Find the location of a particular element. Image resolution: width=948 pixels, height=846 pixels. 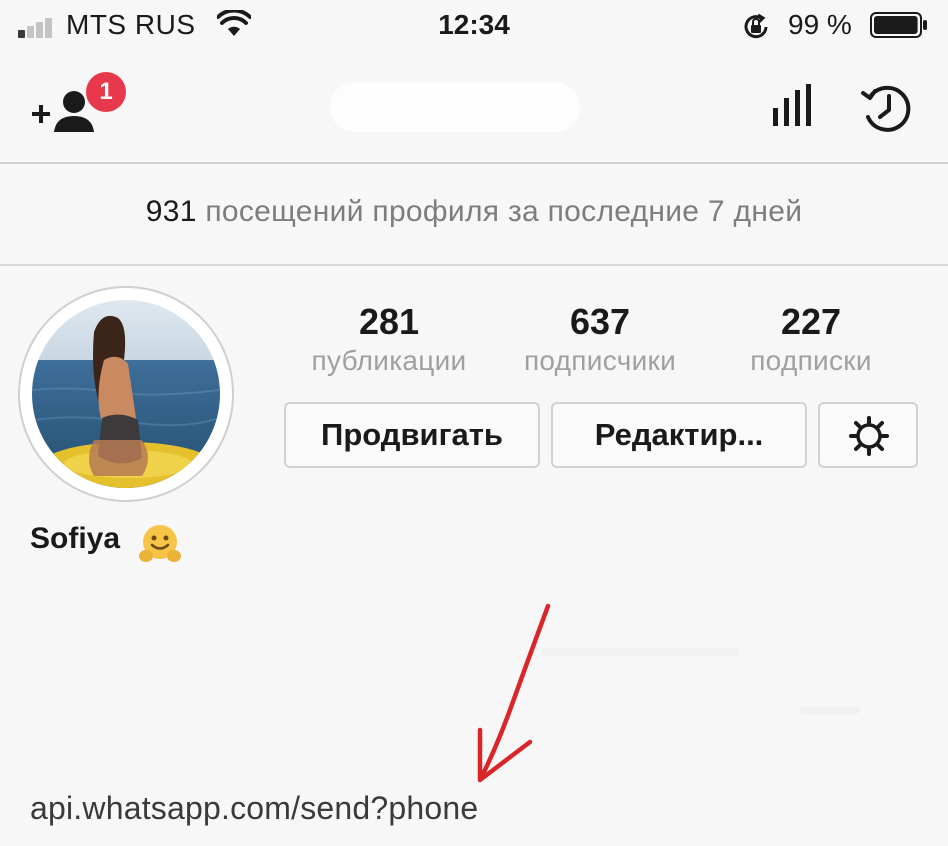

history-icon is located at coordinates (887, 109).